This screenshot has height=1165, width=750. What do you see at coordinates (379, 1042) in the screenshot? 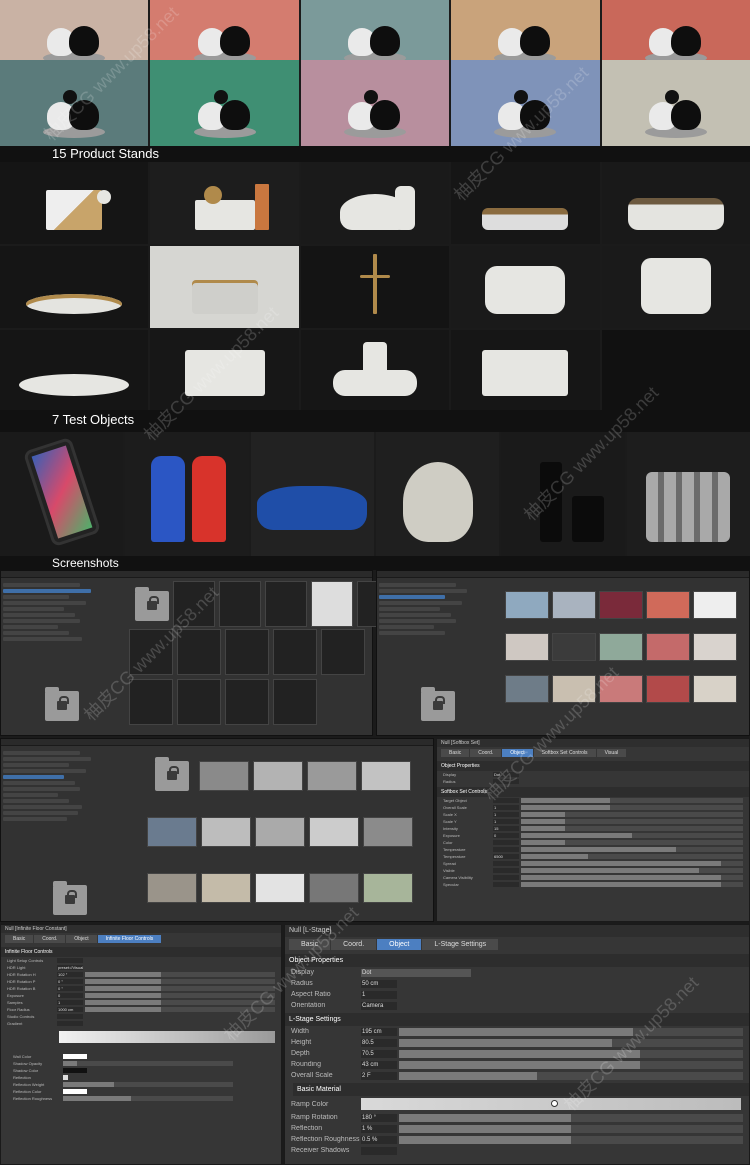
I see `property-value-field: 80.5` at bounding box center [379, 1042].